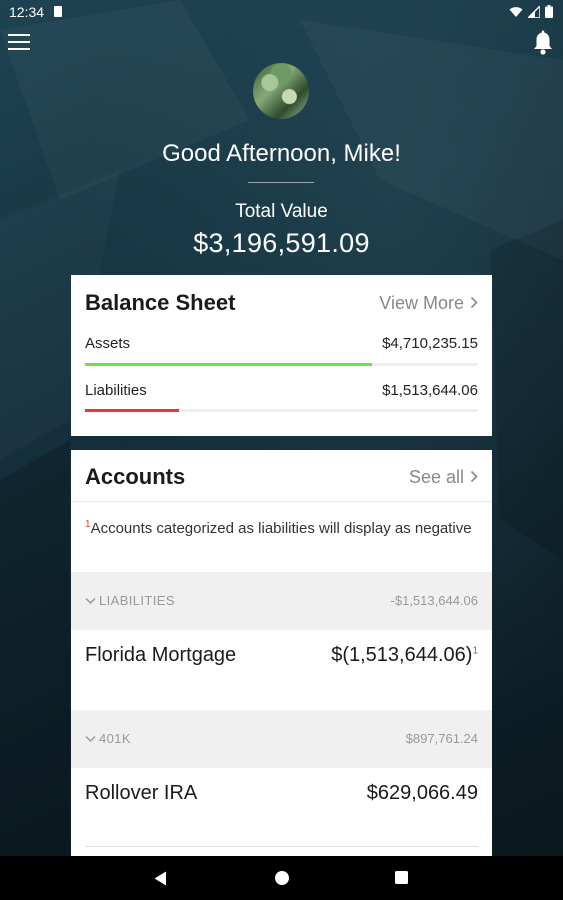 This screenshot has width=563, height=900. What do you see at coordinates (436, 477) in the screenshot?
I see `see-all-label: See all` at bounding box center [436, 477].